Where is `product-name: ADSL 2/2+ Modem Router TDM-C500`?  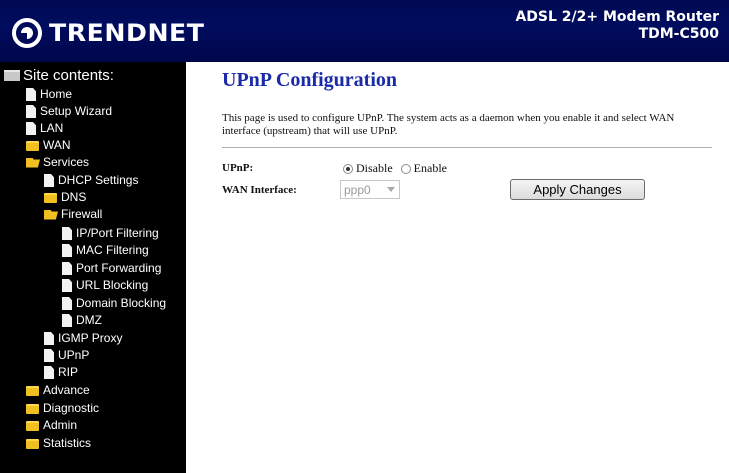 product-name: ADSL 2/2+ Modem Router TDM-C500 is located at coordinates (617, 26).